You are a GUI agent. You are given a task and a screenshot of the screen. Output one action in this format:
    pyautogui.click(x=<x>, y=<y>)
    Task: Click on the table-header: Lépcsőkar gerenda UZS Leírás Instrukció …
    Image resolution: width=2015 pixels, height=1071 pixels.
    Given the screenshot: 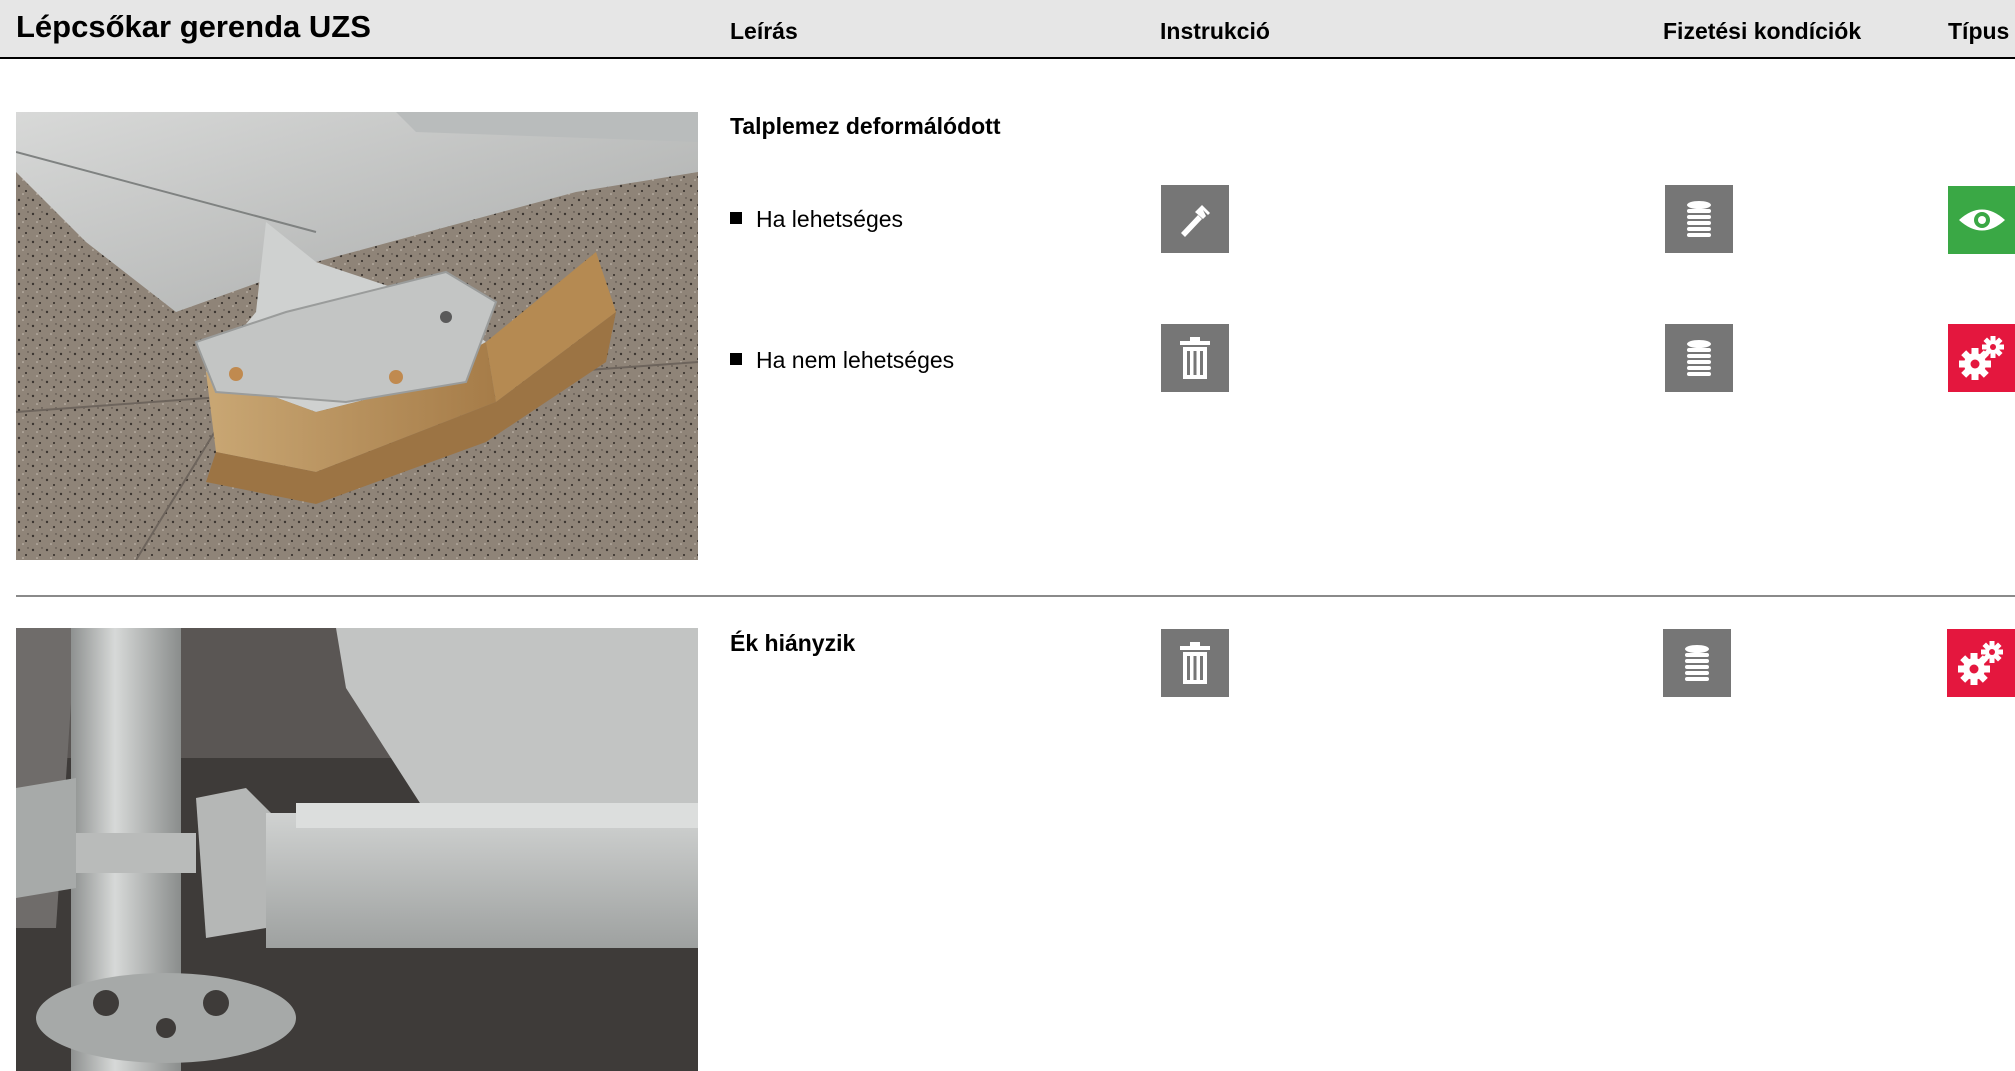 What is the action you would take?
    pyautogui.click(x=1007, y=29)
    